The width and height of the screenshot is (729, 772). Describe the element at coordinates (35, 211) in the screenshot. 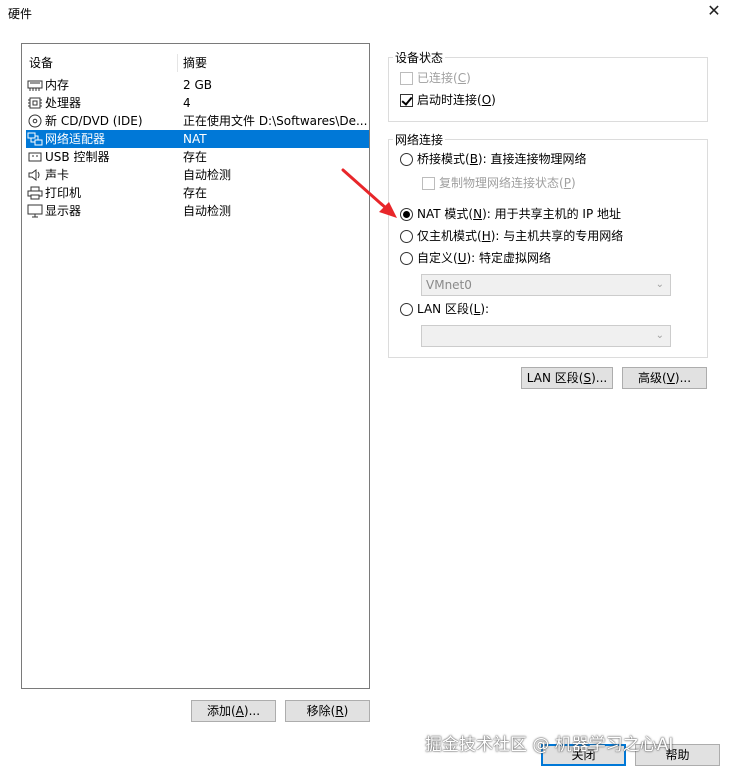

I see `monitor-icon` at that location.